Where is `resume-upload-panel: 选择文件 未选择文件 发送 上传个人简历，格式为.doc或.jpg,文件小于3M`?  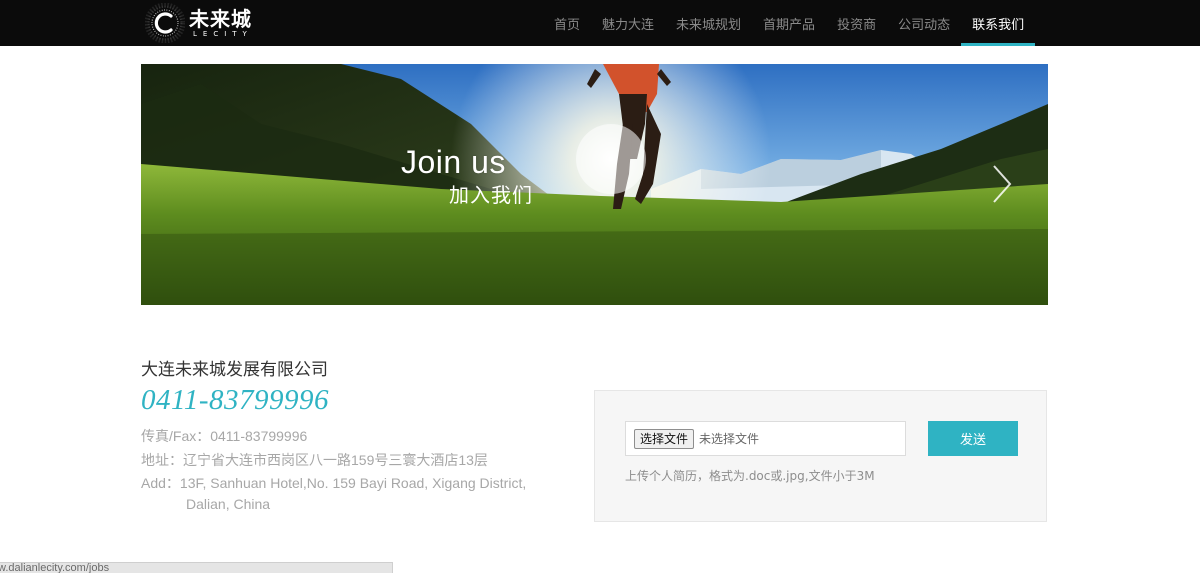 resume-upload-panel: 选择文件 未选择文件 发送 上传个人简历，格式为.doc或.jpg,文件小于3M is located at coordinates (820, 456).